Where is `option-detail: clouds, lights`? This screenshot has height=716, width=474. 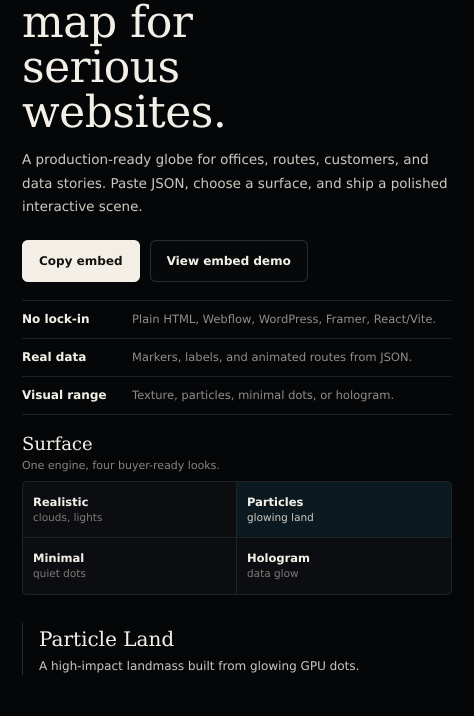
option-detail: clouds, lights is located at coordinates (68, 518).